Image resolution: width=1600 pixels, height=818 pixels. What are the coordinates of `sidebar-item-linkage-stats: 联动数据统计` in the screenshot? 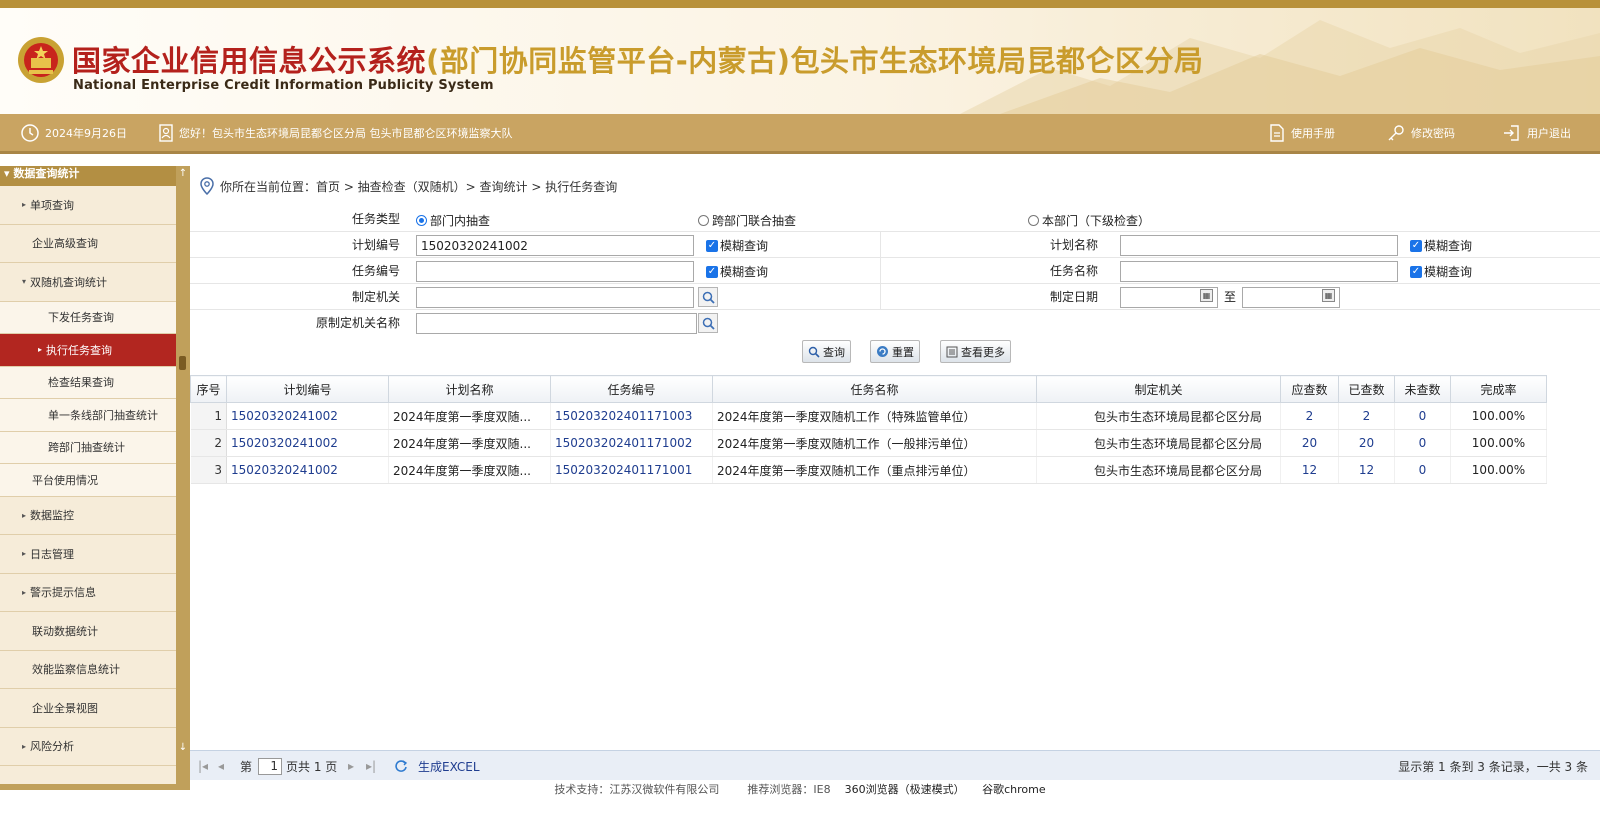 It's located at (88, 631).